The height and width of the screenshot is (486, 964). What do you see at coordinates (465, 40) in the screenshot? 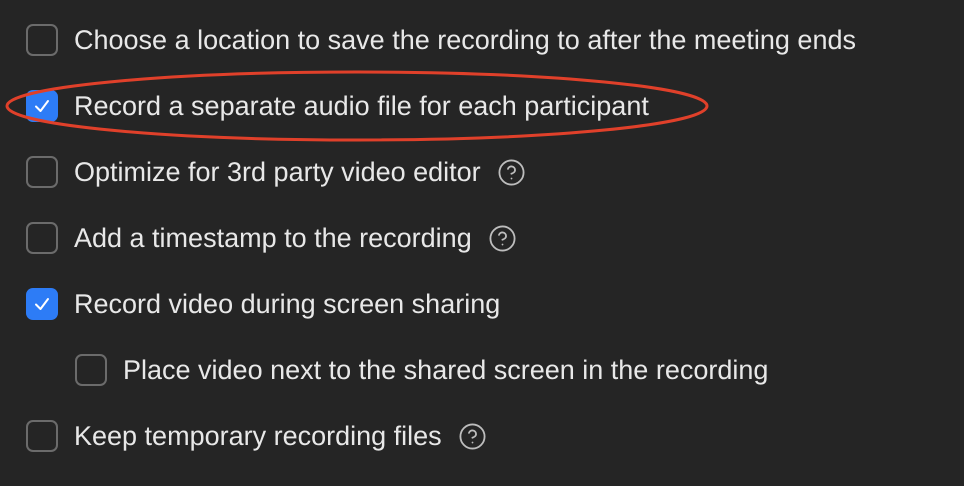
I see `option-label: Choose a location to save the recording to after the meeting ends` at bounding box center [465, 40].